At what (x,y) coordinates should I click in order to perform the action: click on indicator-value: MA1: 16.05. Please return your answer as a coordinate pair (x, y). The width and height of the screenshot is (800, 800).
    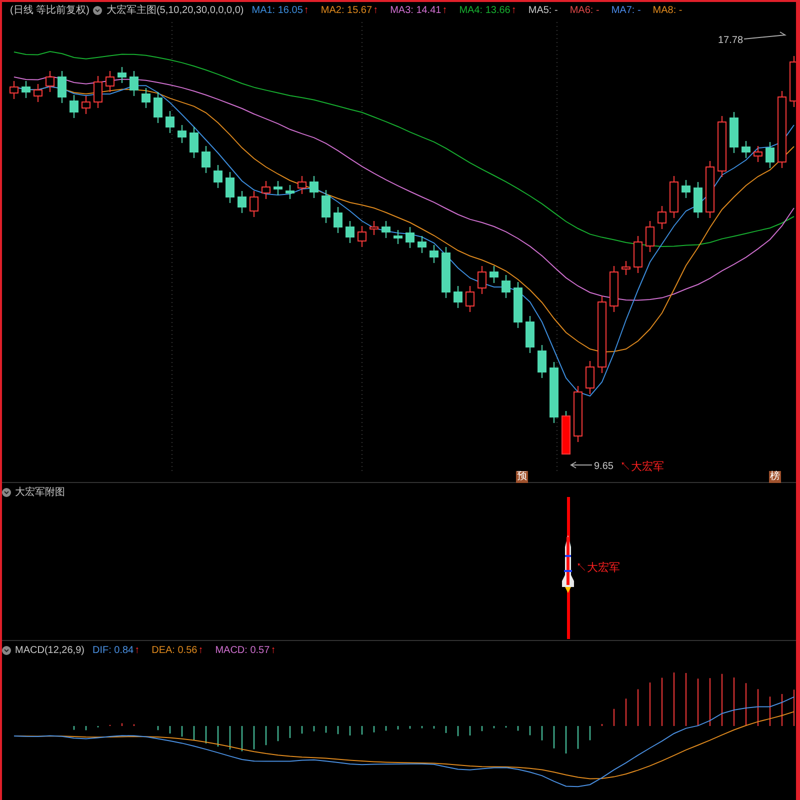
    Looking at the image, I should click on (277, 11).